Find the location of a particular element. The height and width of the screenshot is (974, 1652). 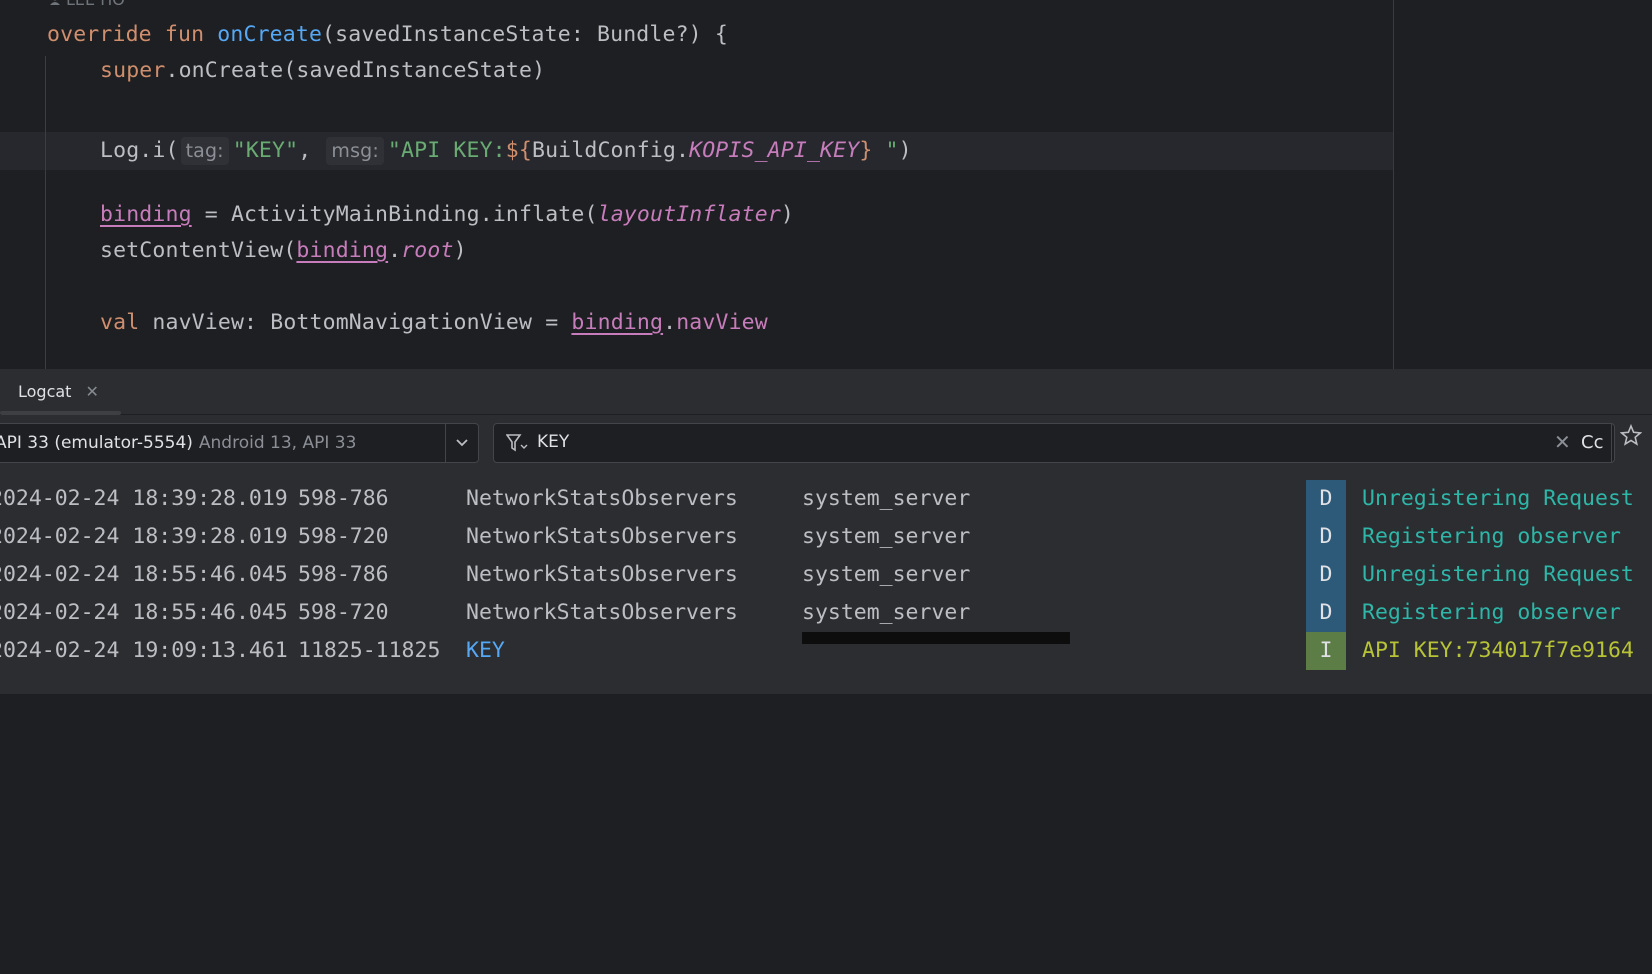

code-line-2: super.onCreate(savedInstanceState) is located at coordinates (322, 71).